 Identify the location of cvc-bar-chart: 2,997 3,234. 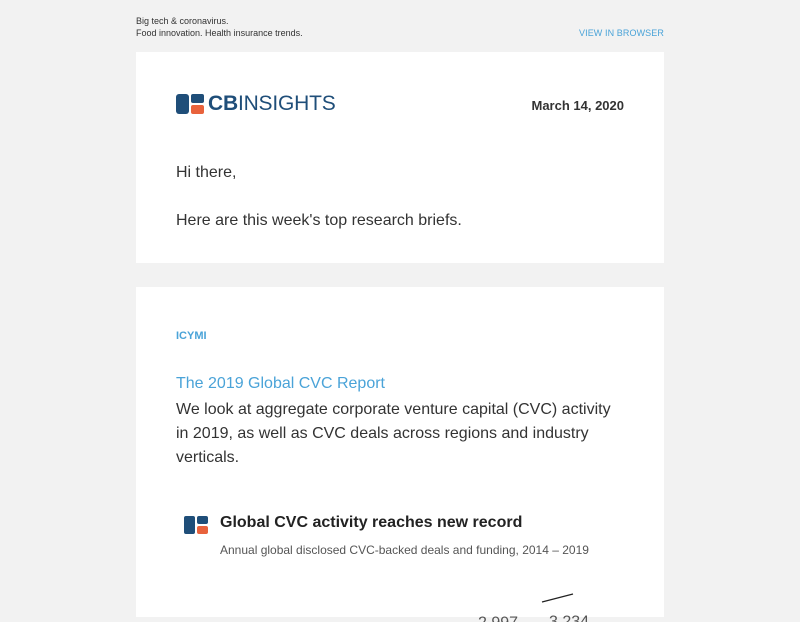
(536, 592).